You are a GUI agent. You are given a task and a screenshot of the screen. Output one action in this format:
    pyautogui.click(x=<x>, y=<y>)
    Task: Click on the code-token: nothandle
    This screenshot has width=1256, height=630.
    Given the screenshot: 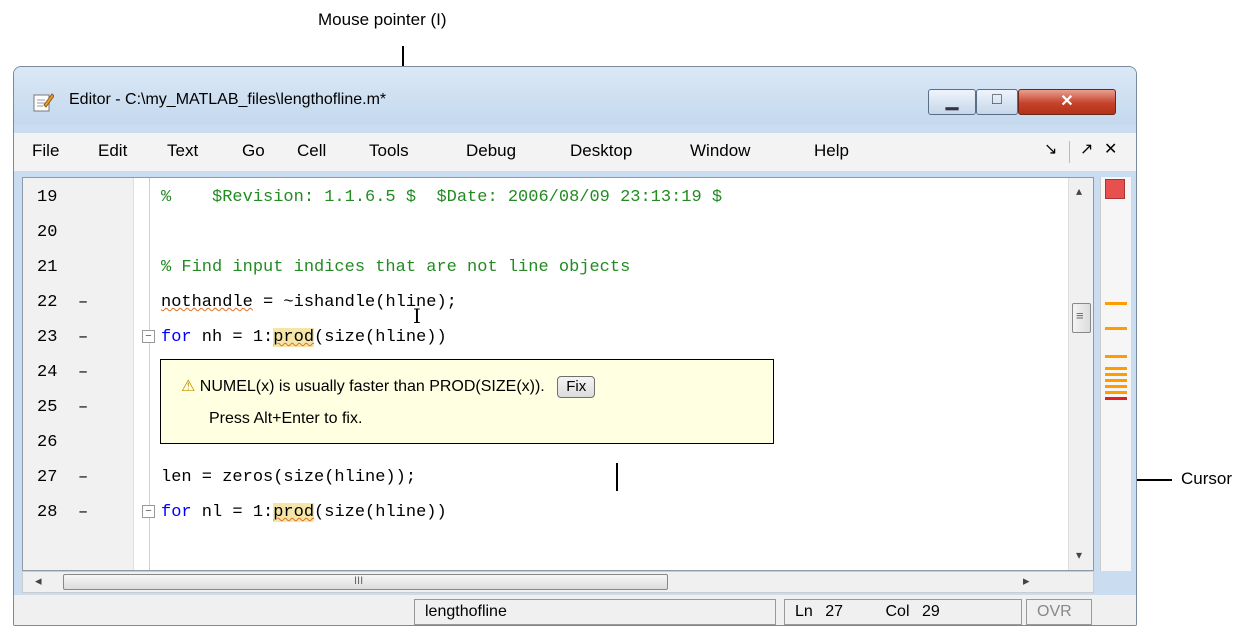 What is the action you would take?
    pyautogui.click(x=207, y=302)
    